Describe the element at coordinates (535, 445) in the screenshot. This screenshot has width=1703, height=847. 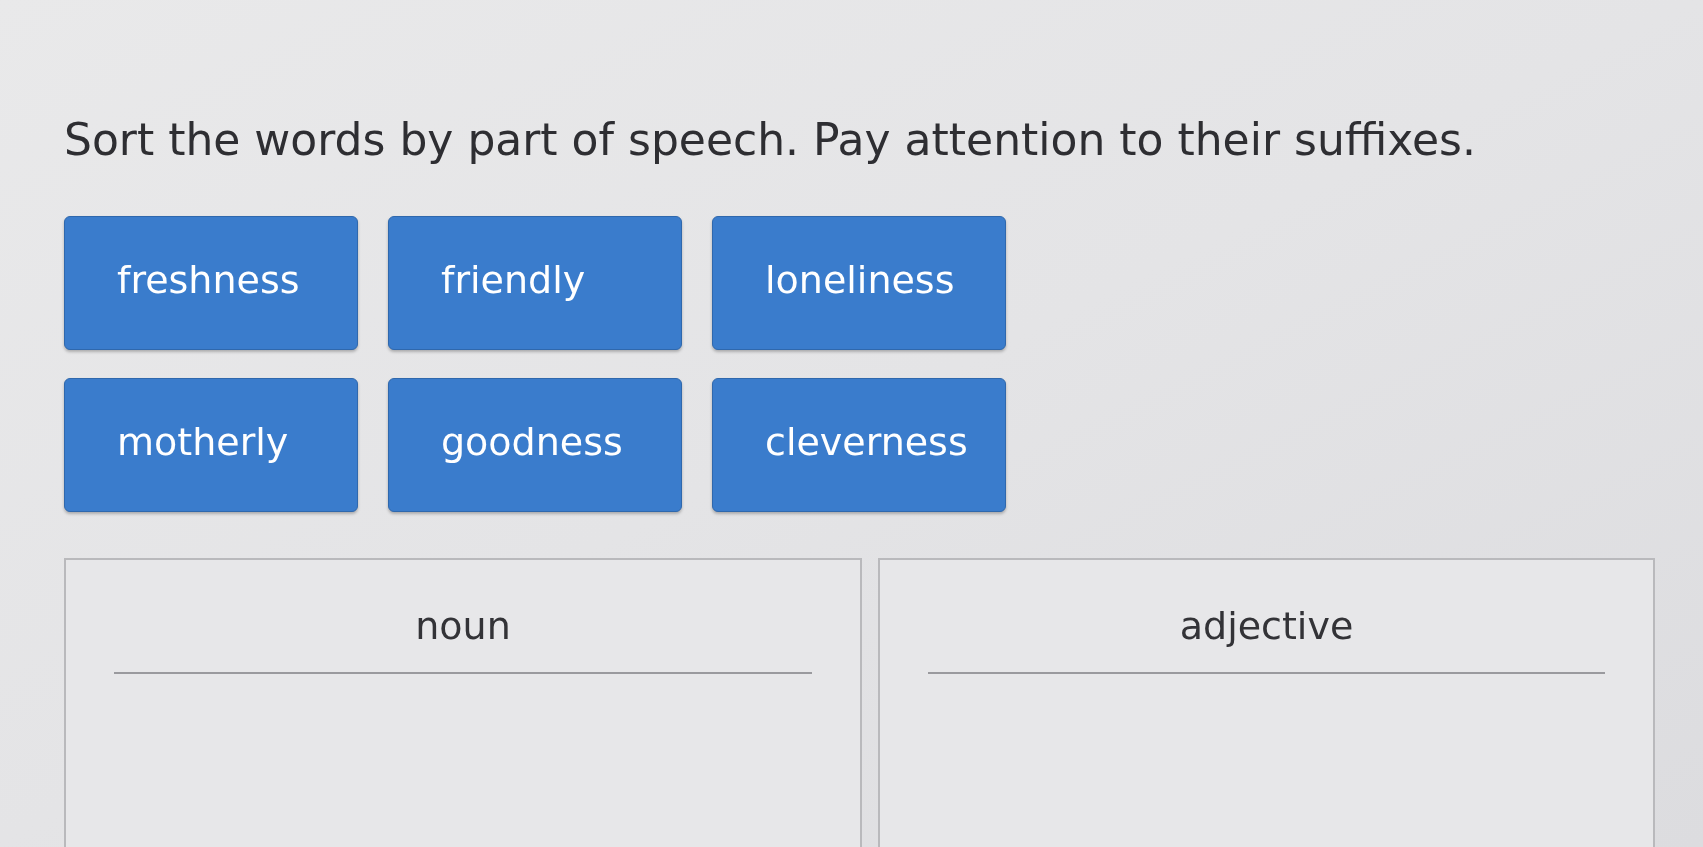
I see `word-tile: goodness` at that location.